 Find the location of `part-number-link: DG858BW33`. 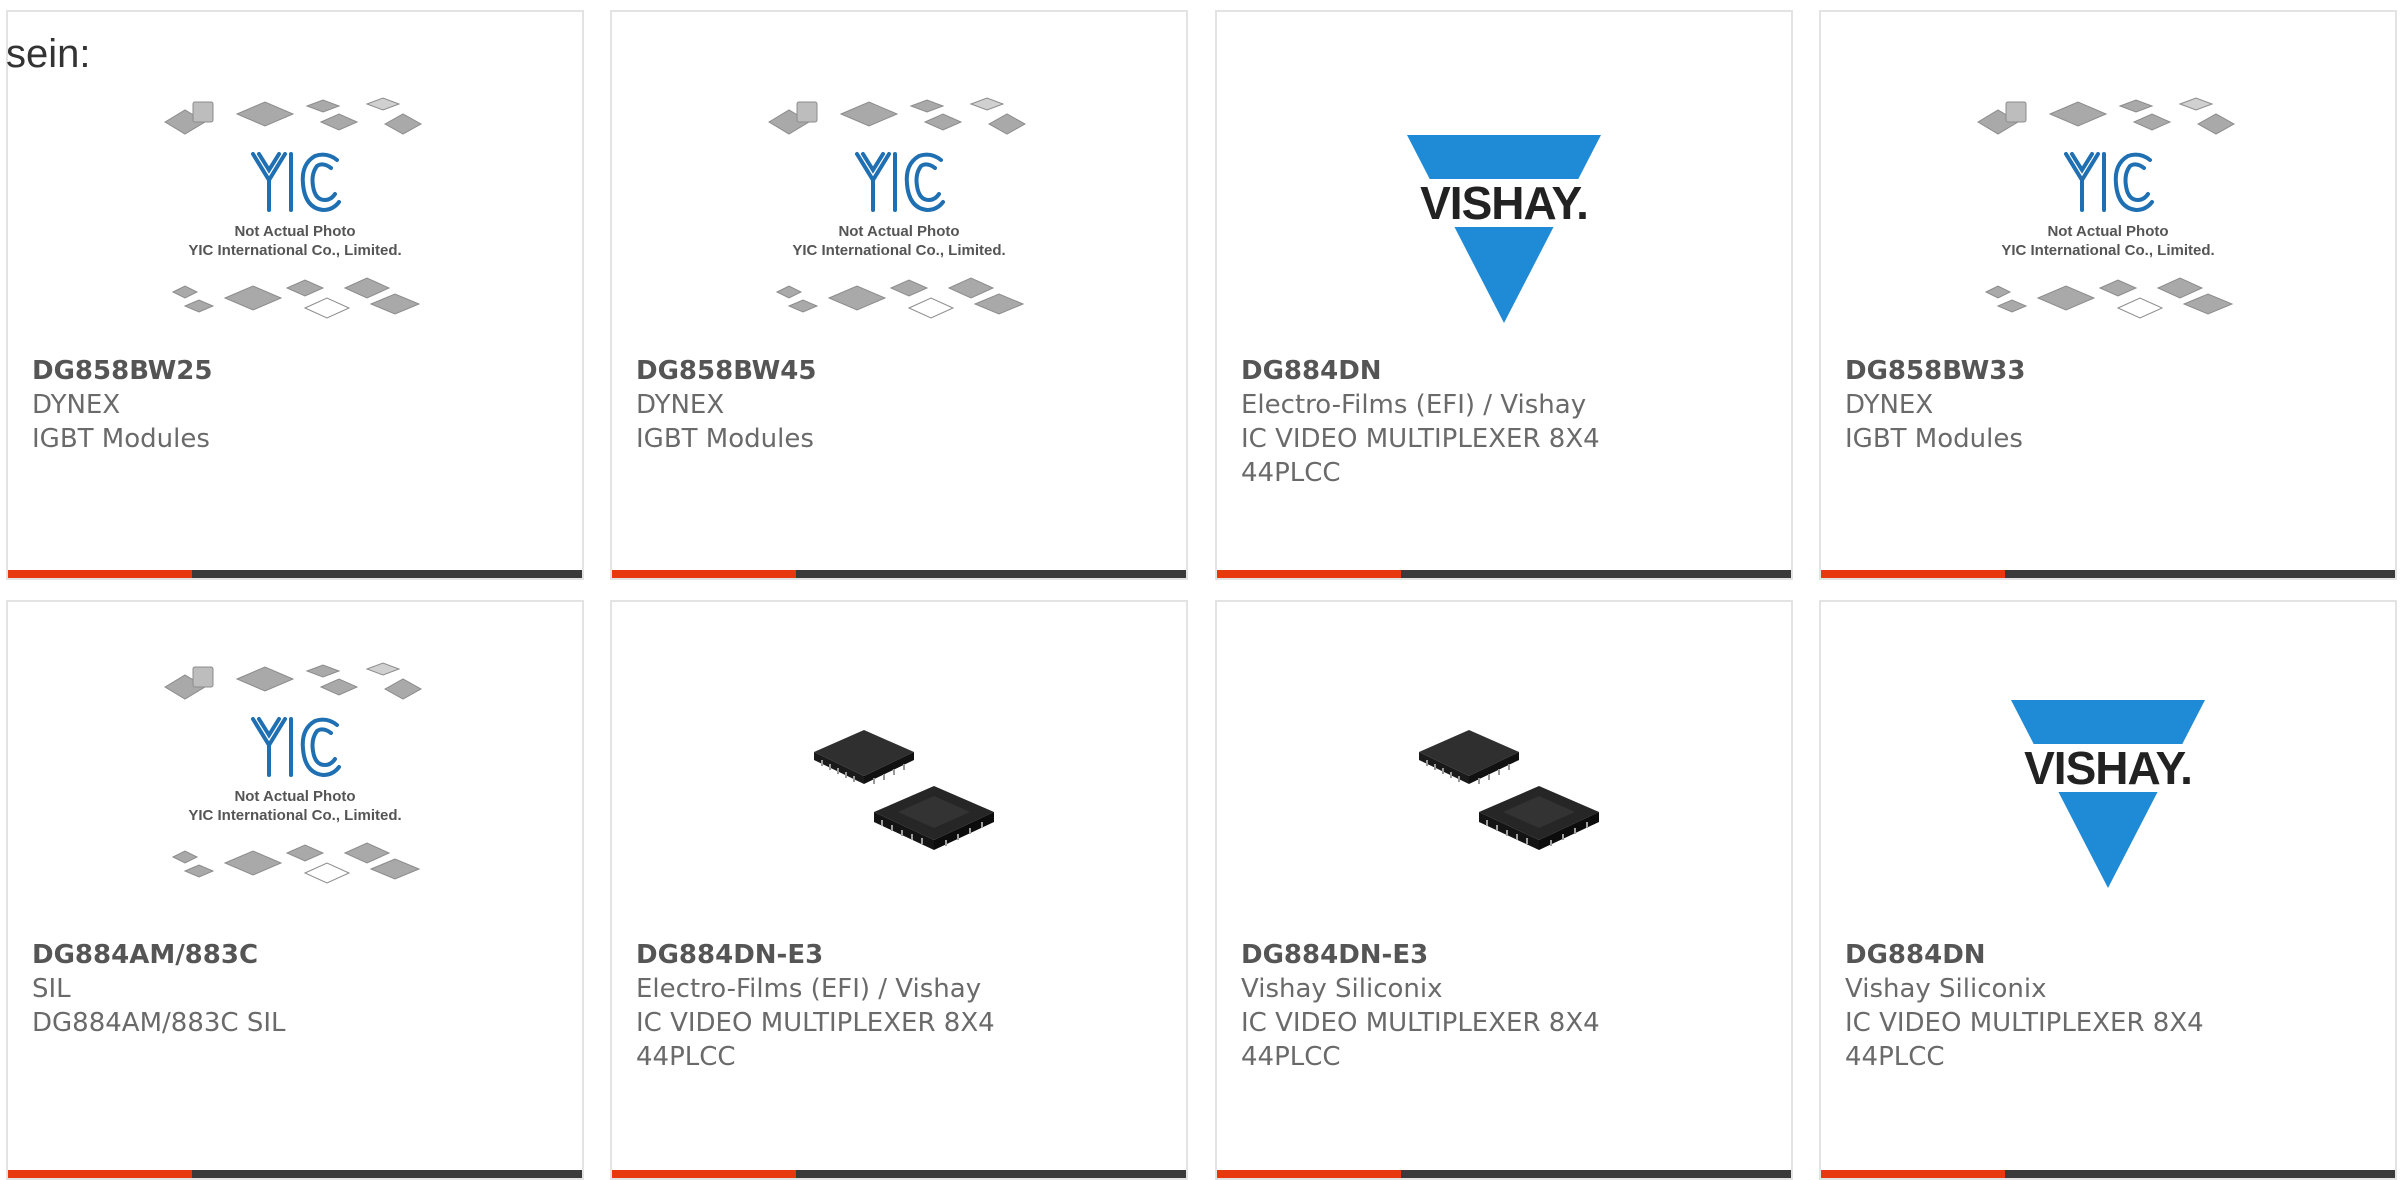

part-number-link: DG858BW33 is located at coordinates (2110, 371).